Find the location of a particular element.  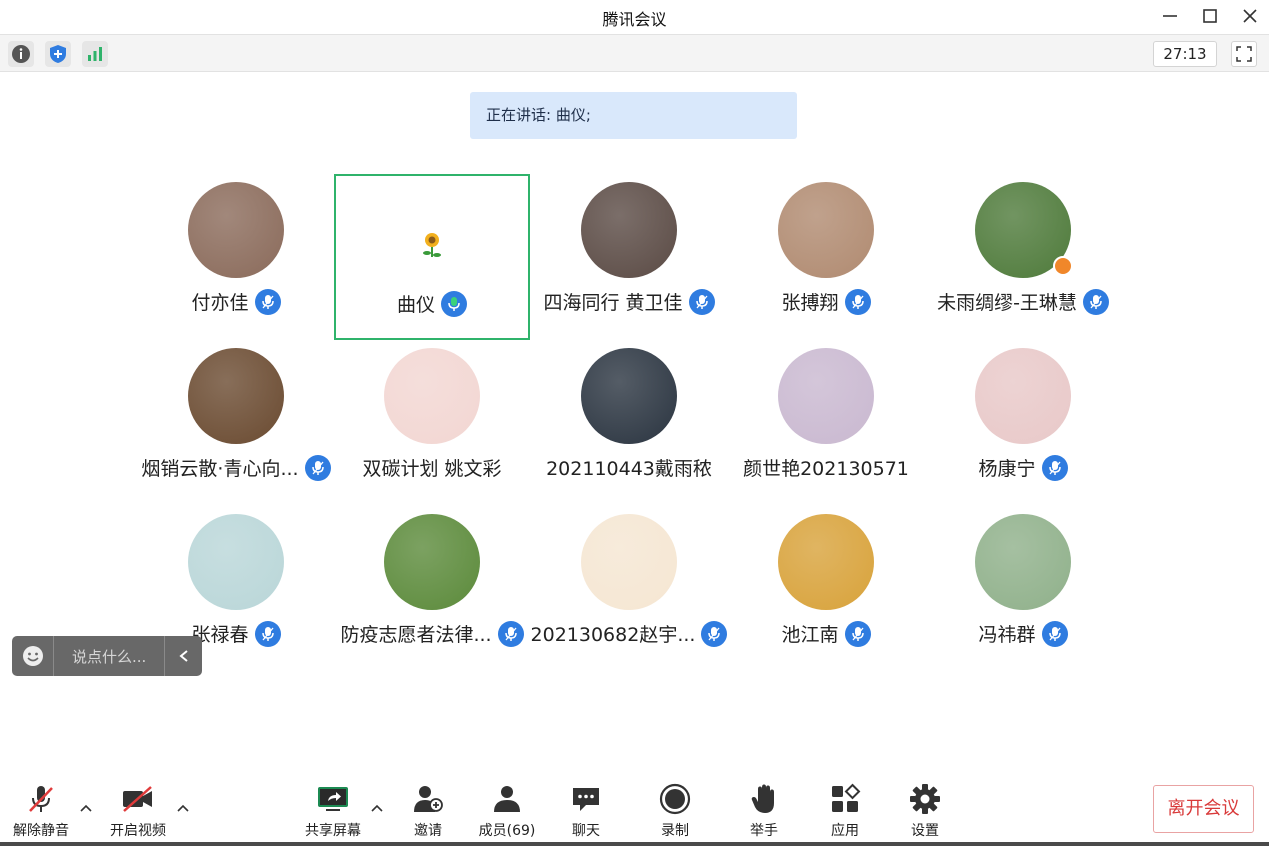

start-video-button: 开启视频 is located at coordinates (138, 811).